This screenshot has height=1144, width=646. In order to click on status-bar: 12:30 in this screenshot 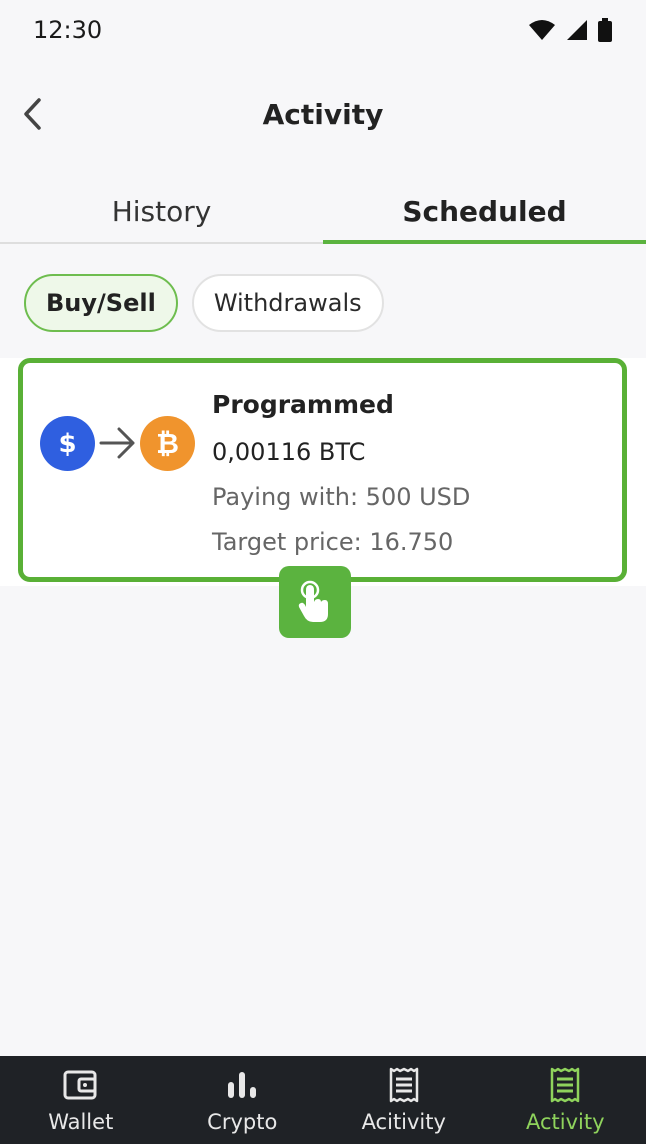, I will do `click(323, 32)`.